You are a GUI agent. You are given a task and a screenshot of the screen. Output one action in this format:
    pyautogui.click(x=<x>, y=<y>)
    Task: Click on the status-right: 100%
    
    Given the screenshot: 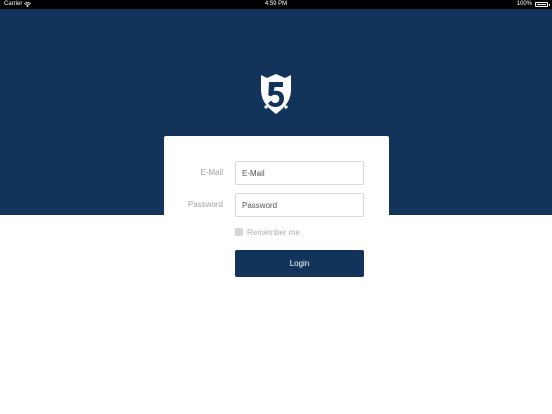 What is the action you would take?
    pyautogui.click(x=533, y=4)
    